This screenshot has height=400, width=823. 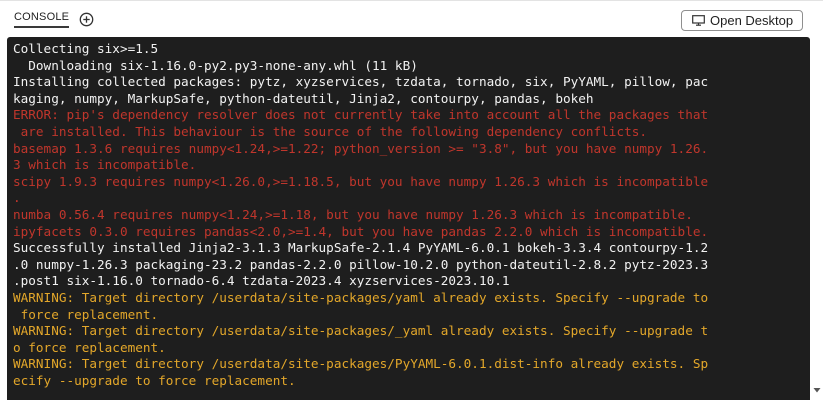 I want to click on tab-console: CONSOLE, so click(x=42, y=19).